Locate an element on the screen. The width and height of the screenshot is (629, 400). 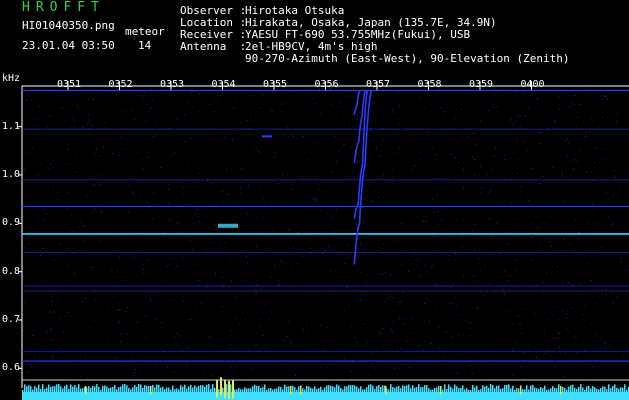
y-axis-label: kHz is located at coordinates (11, 78).